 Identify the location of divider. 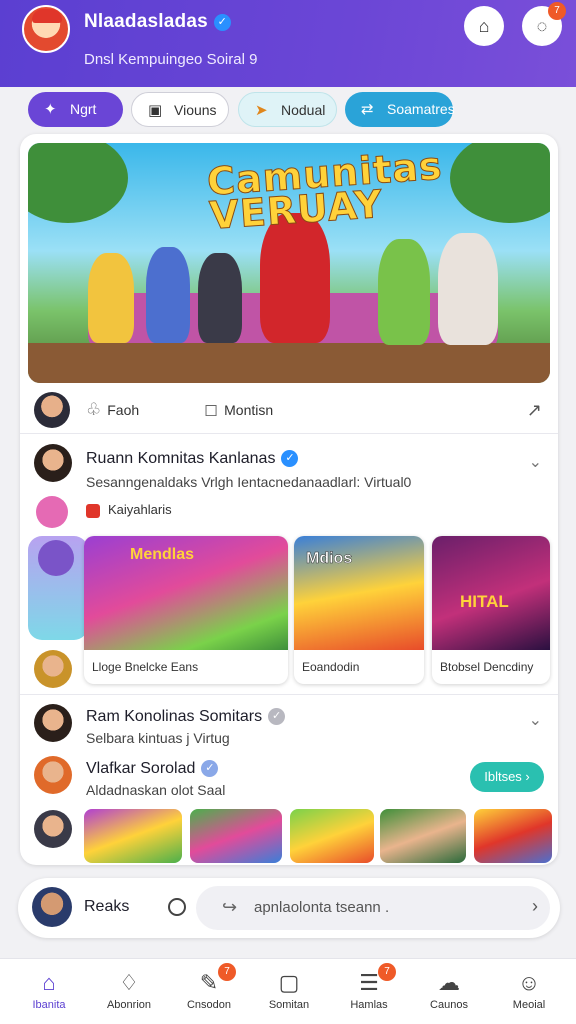
(289, 694).